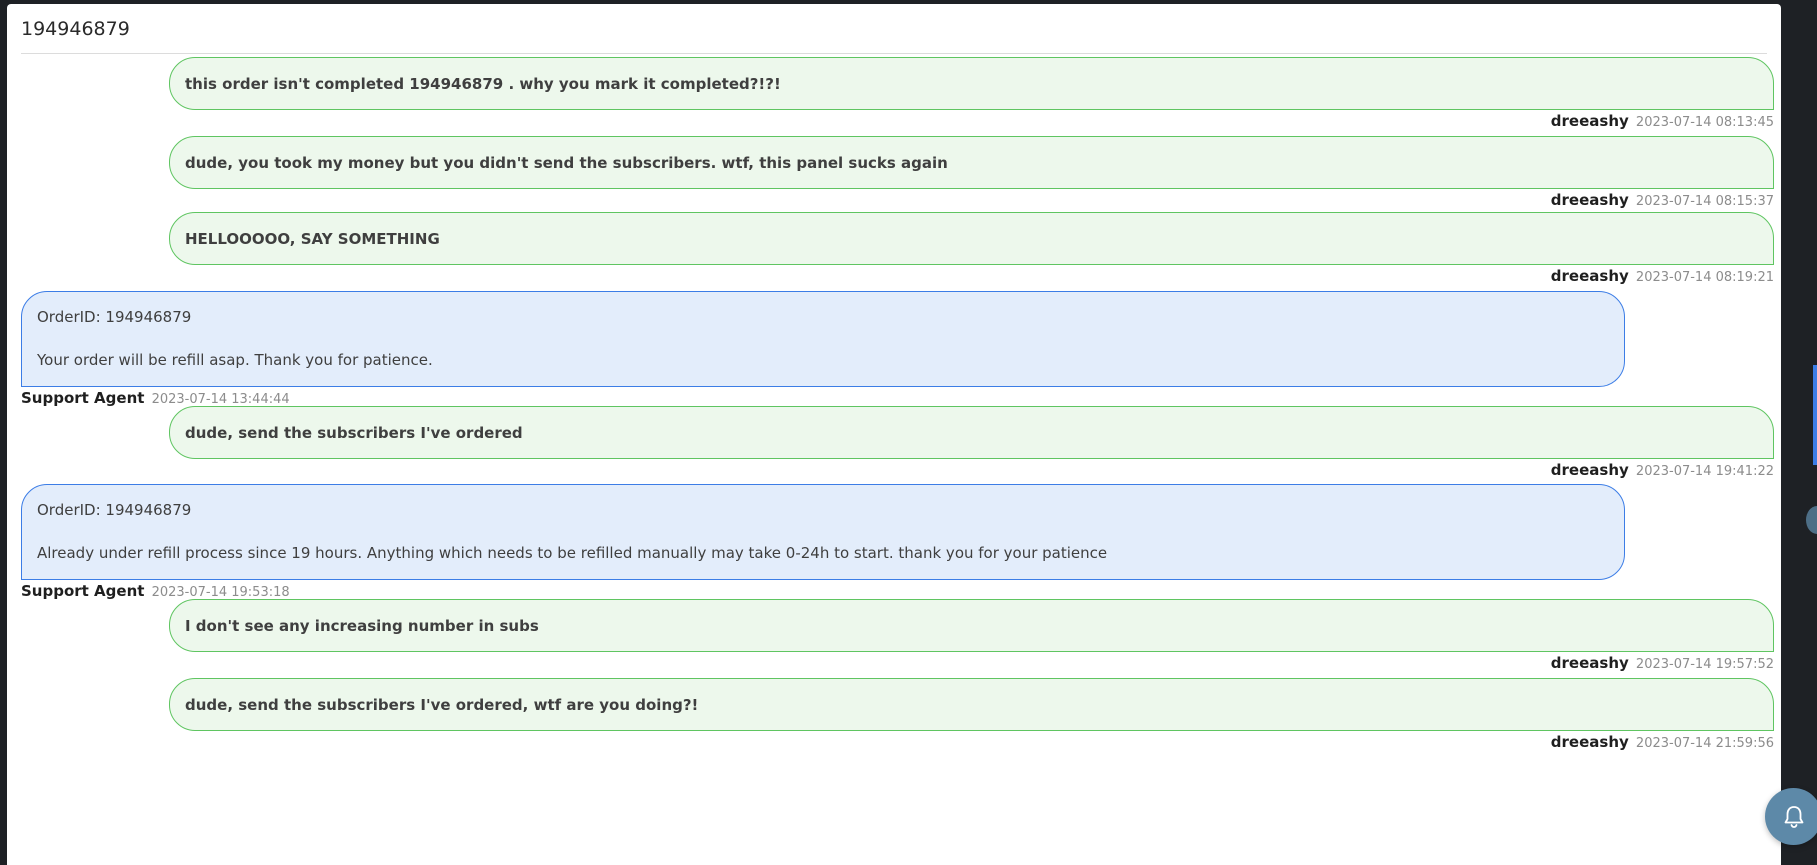  What do you see at coordinates (971, 277) in the screenshot?
I see `message-meta: dreeashy 2023-07-14 08:19:21` at bounding box center [971, 277].